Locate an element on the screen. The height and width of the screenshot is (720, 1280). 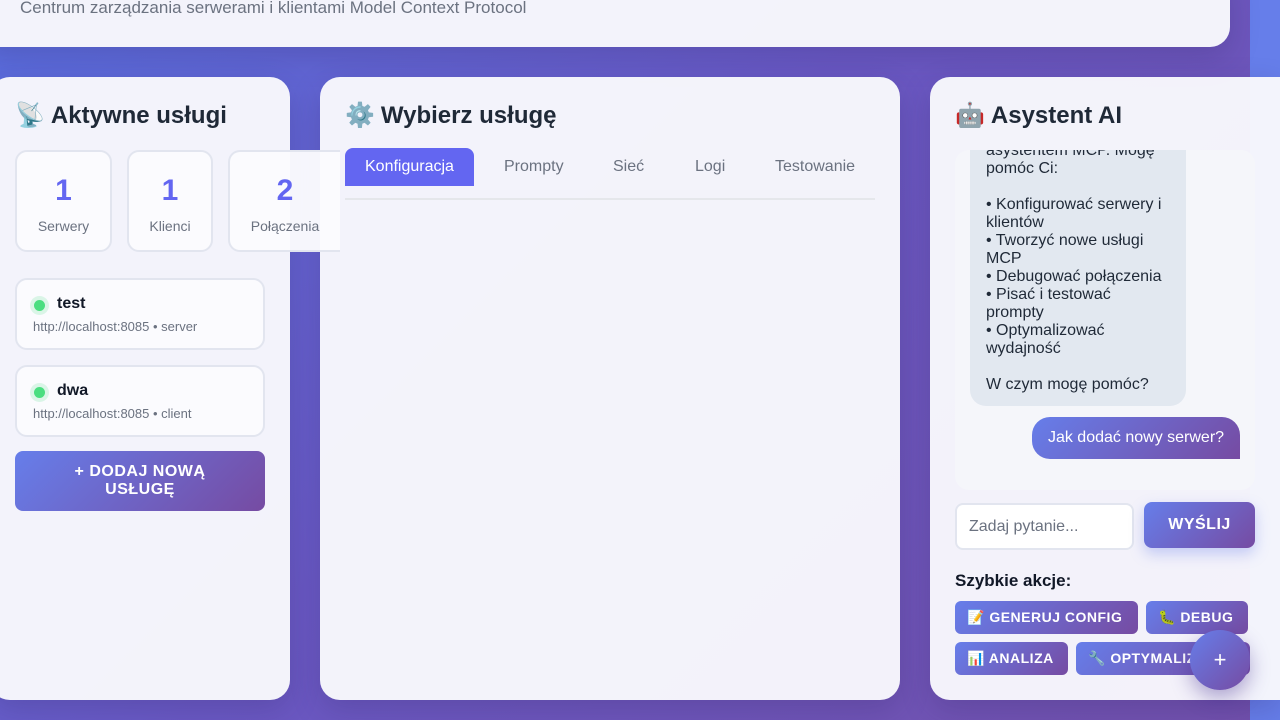
stat-label: Klienci is located at coordinates (170, 226).